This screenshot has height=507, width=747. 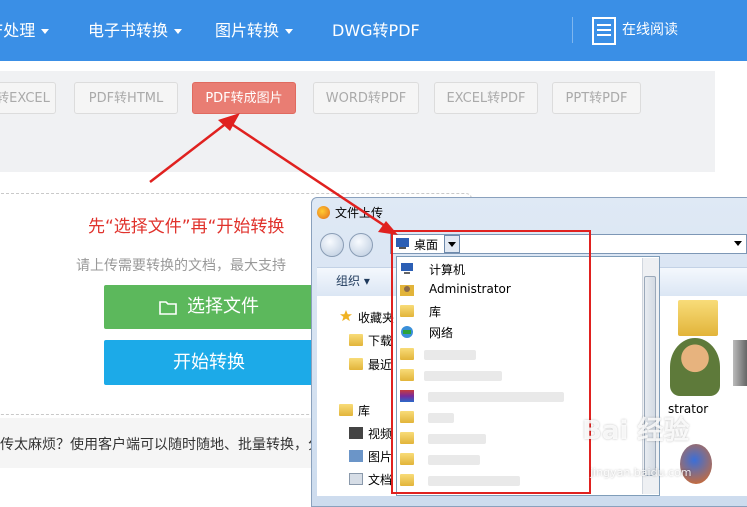 What do you see at coordinates (186, 227) in the screenshot?
I see `upload-tip-red: 先“选择文件”再“开始转换` at bounding box center [186, 227].